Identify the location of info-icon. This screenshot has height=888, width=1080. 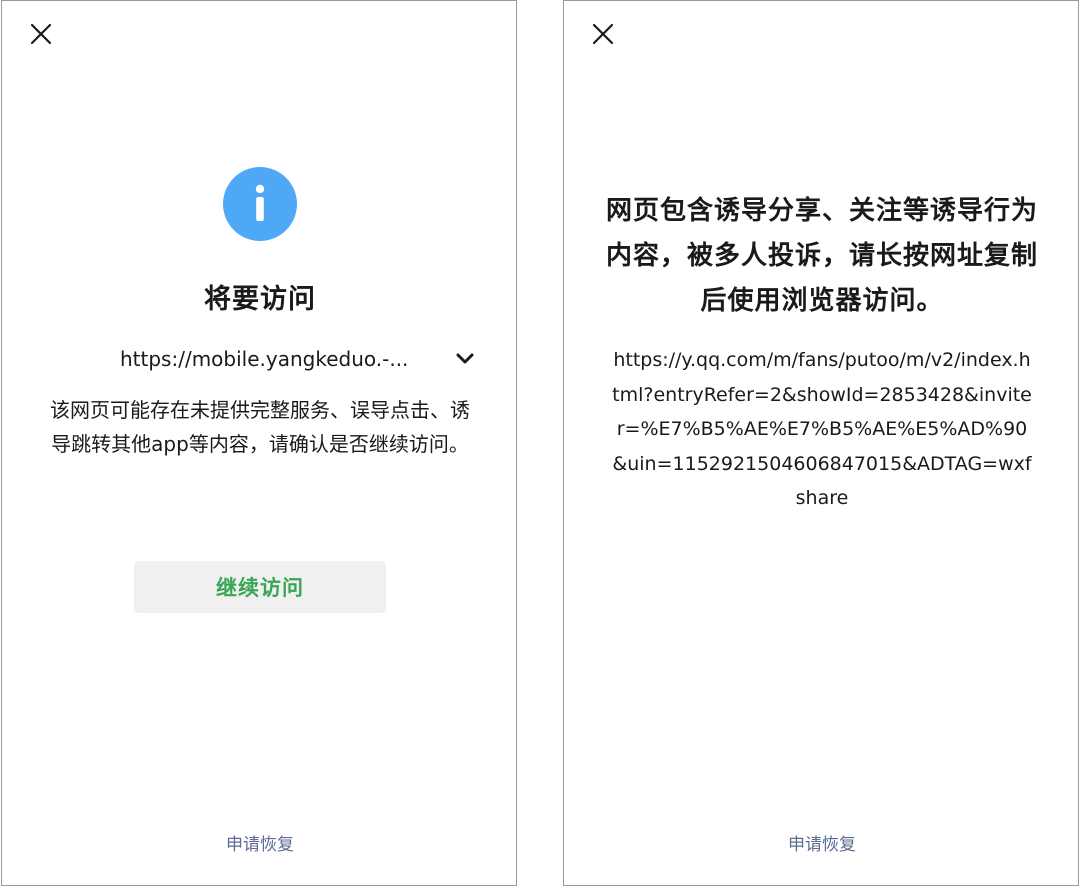
(260, 204).